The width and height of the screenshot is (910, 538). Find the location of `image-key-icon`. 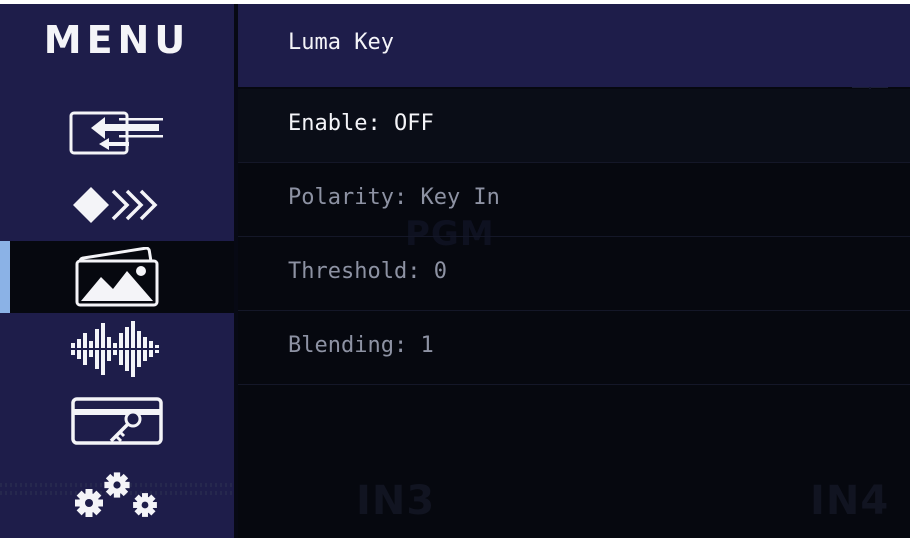

image-key-icon is located at coordinates (117, 277).